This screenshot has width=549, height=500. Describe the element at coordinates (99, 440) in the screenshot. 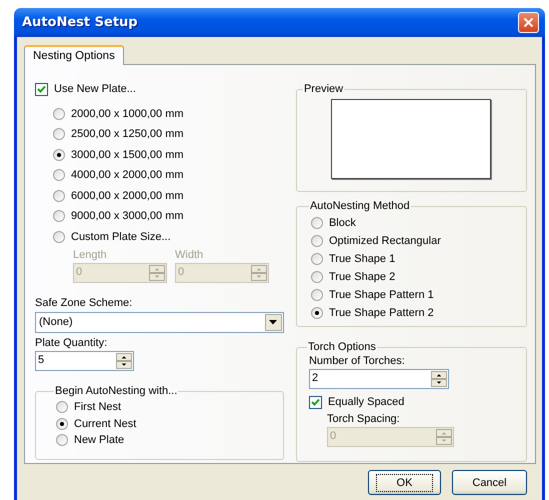

I see `option-label: New Plate` at that location.